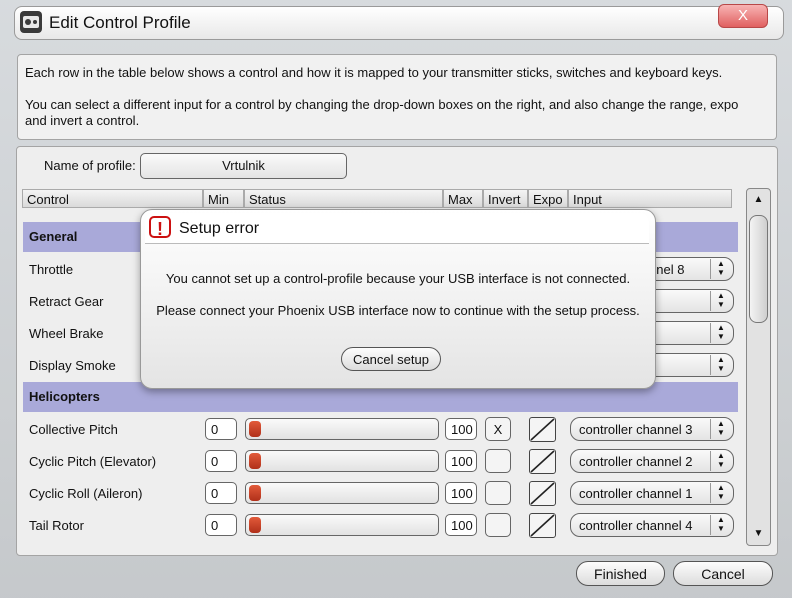 This screenshot has height=598, width=792. I want to click on header-control: Control, so click(112, 198).